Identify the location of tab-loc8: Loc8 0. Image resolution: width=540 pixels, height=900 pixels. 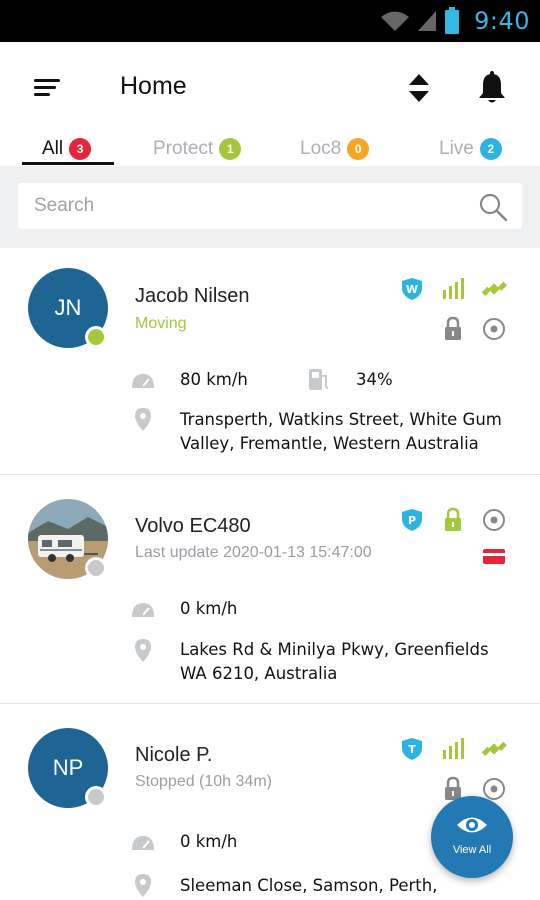
(335, 149).